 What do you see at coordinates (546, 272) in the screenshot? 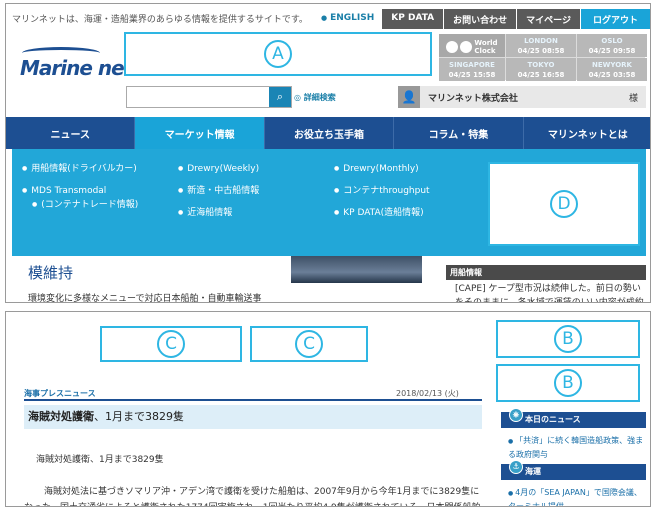
I see `charter-info-heading: 用船情報` at bounding box center [546, 272].